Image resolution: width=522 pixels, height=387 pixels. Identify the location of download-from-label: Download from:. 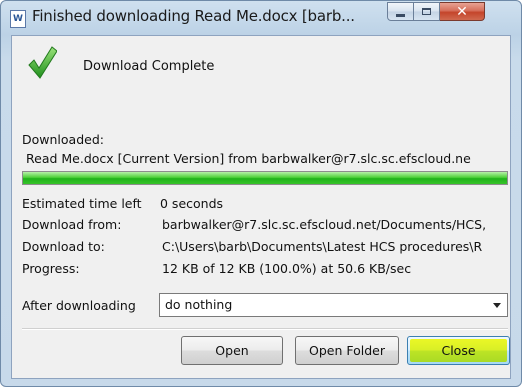
(72, 224).